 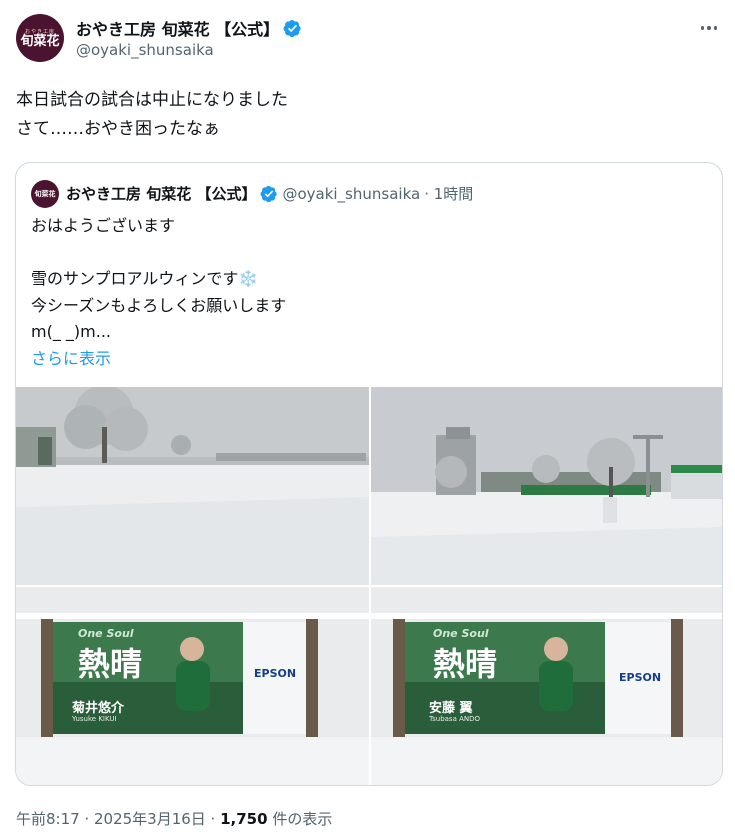 I want to click on timestamp: 午前8:17 · 2025年3月16日 ·, so click(x=118, y=819).